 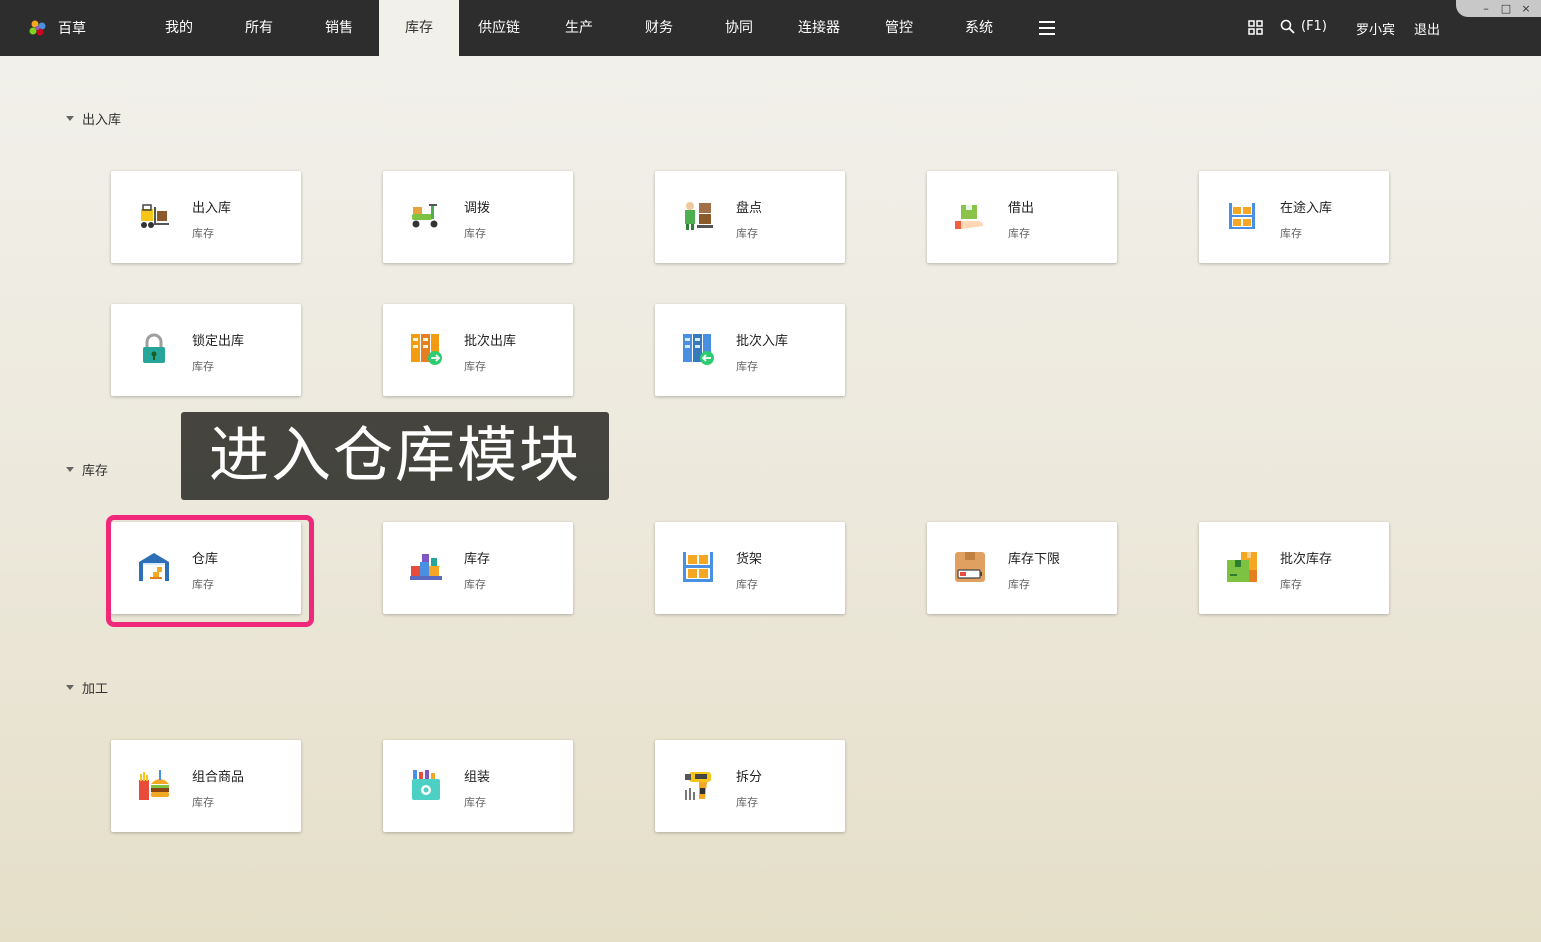 What do you see at coordinates (490, 341) in the screenshot?
I see `card-title: 批次出库` at bounding box center [490, 341].